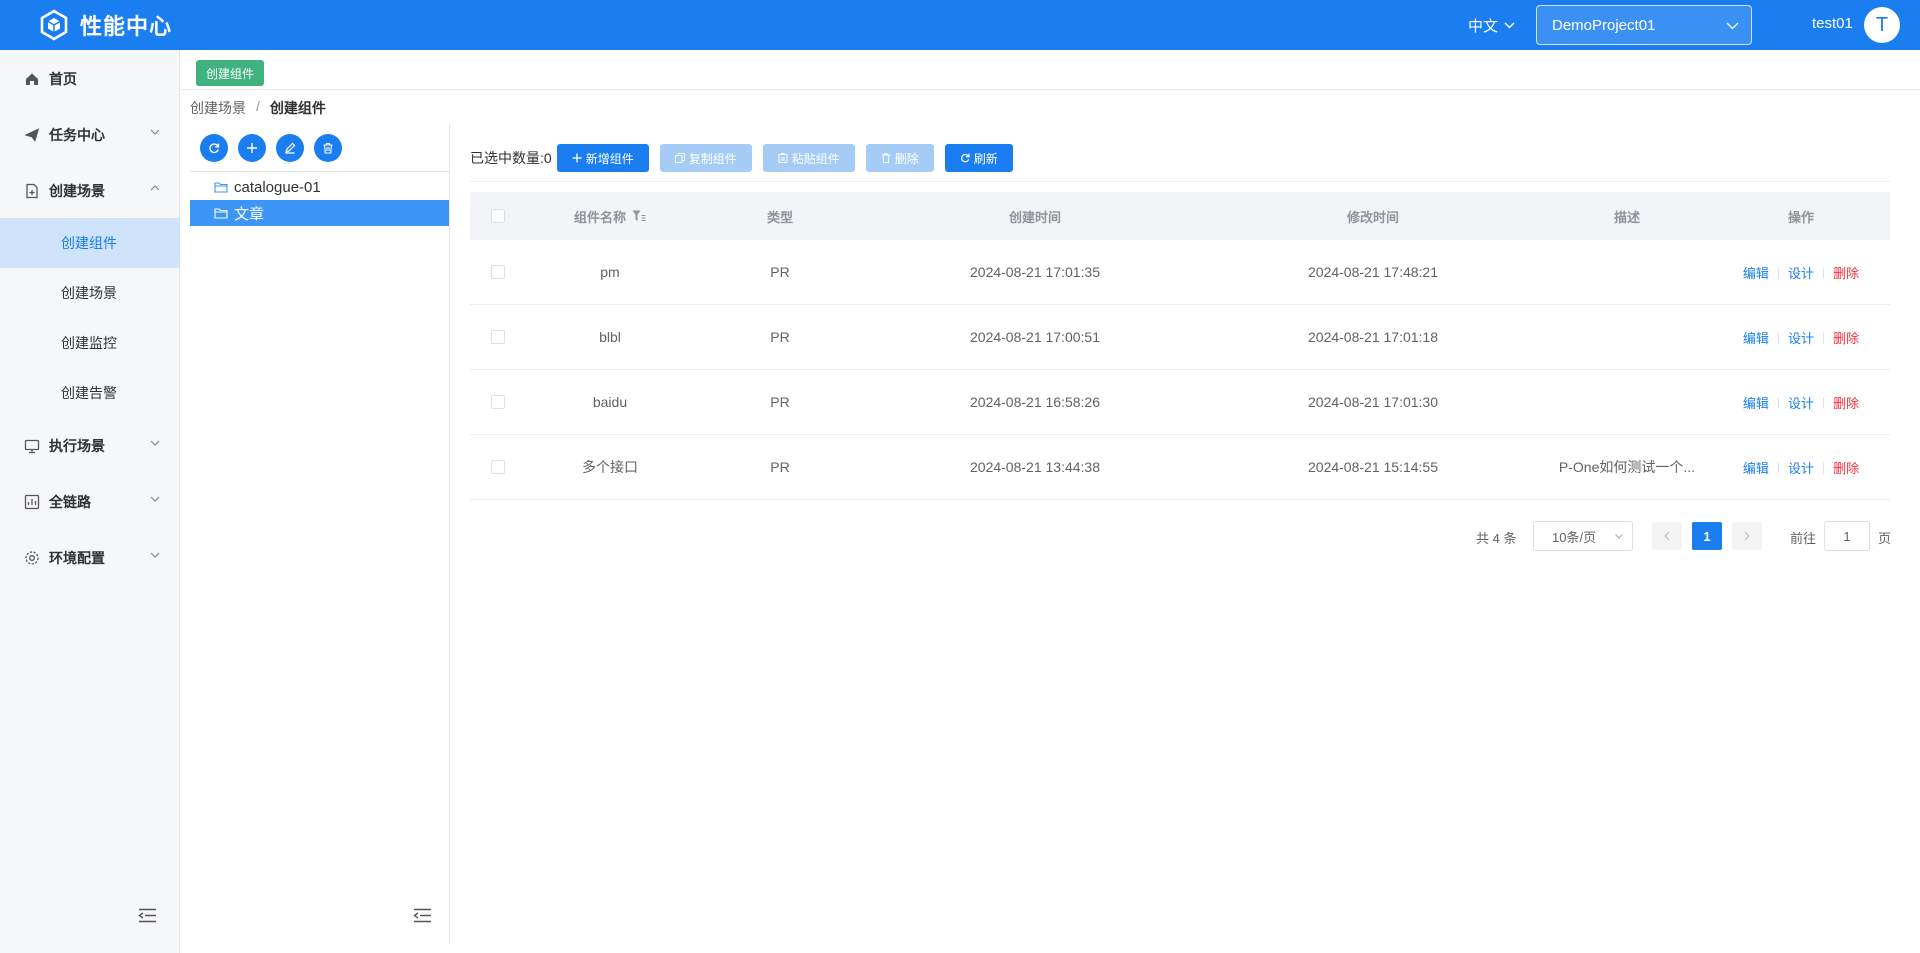 The height and width of the screenshot is (953, 1920). Describe the element at coordinates (1574, 537) in the screenshot. I see `page-size-value: 10条/页` at that location.